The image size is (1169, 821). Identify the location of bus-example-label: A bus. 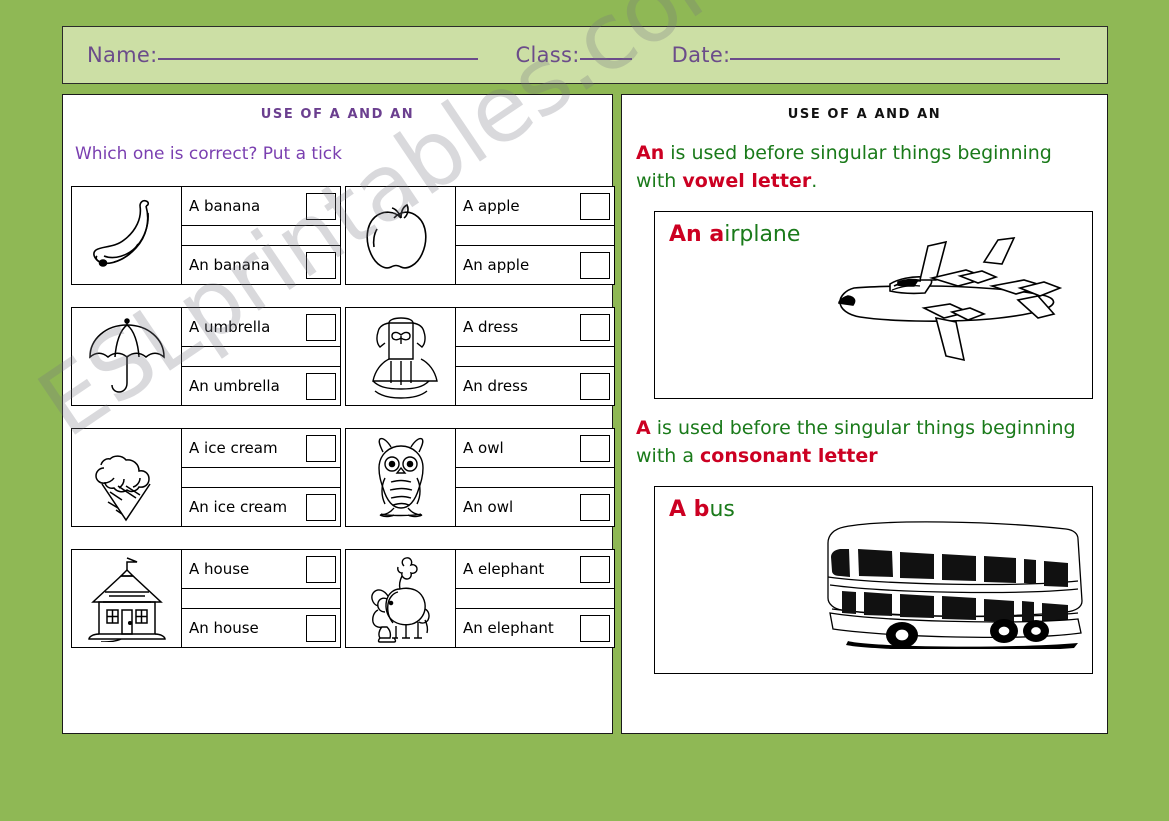
(702, 509).